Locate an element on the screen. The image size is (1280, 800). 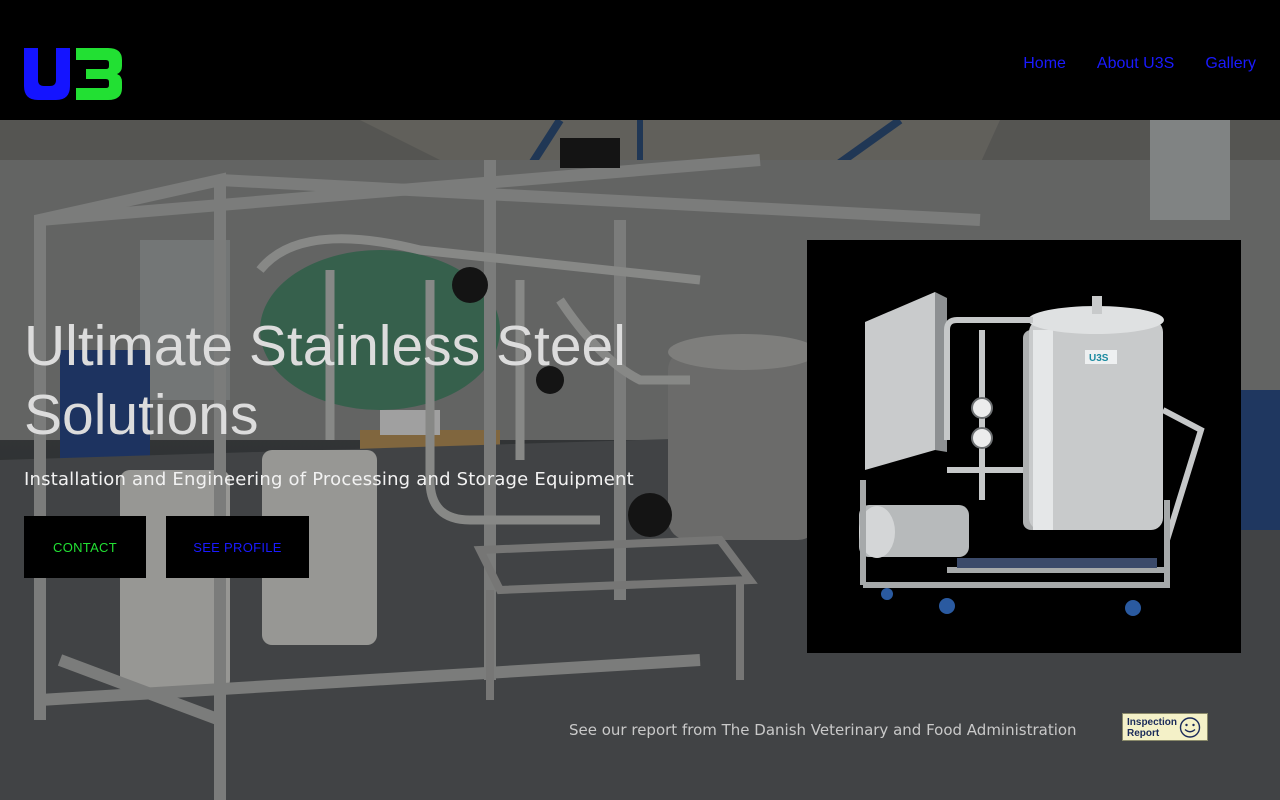
inspection-report-badge: Inspection Report is located at coordinates (1165, 727).